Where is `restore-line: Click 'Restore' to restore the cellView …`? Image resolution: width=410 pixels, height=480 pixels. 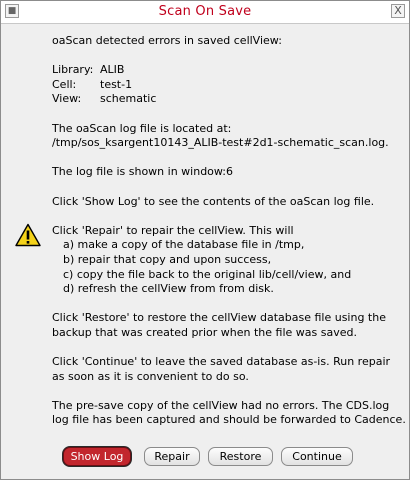
restore-line: Click 'Restore' to restore the cellView … is located at coordinates (219, 318).